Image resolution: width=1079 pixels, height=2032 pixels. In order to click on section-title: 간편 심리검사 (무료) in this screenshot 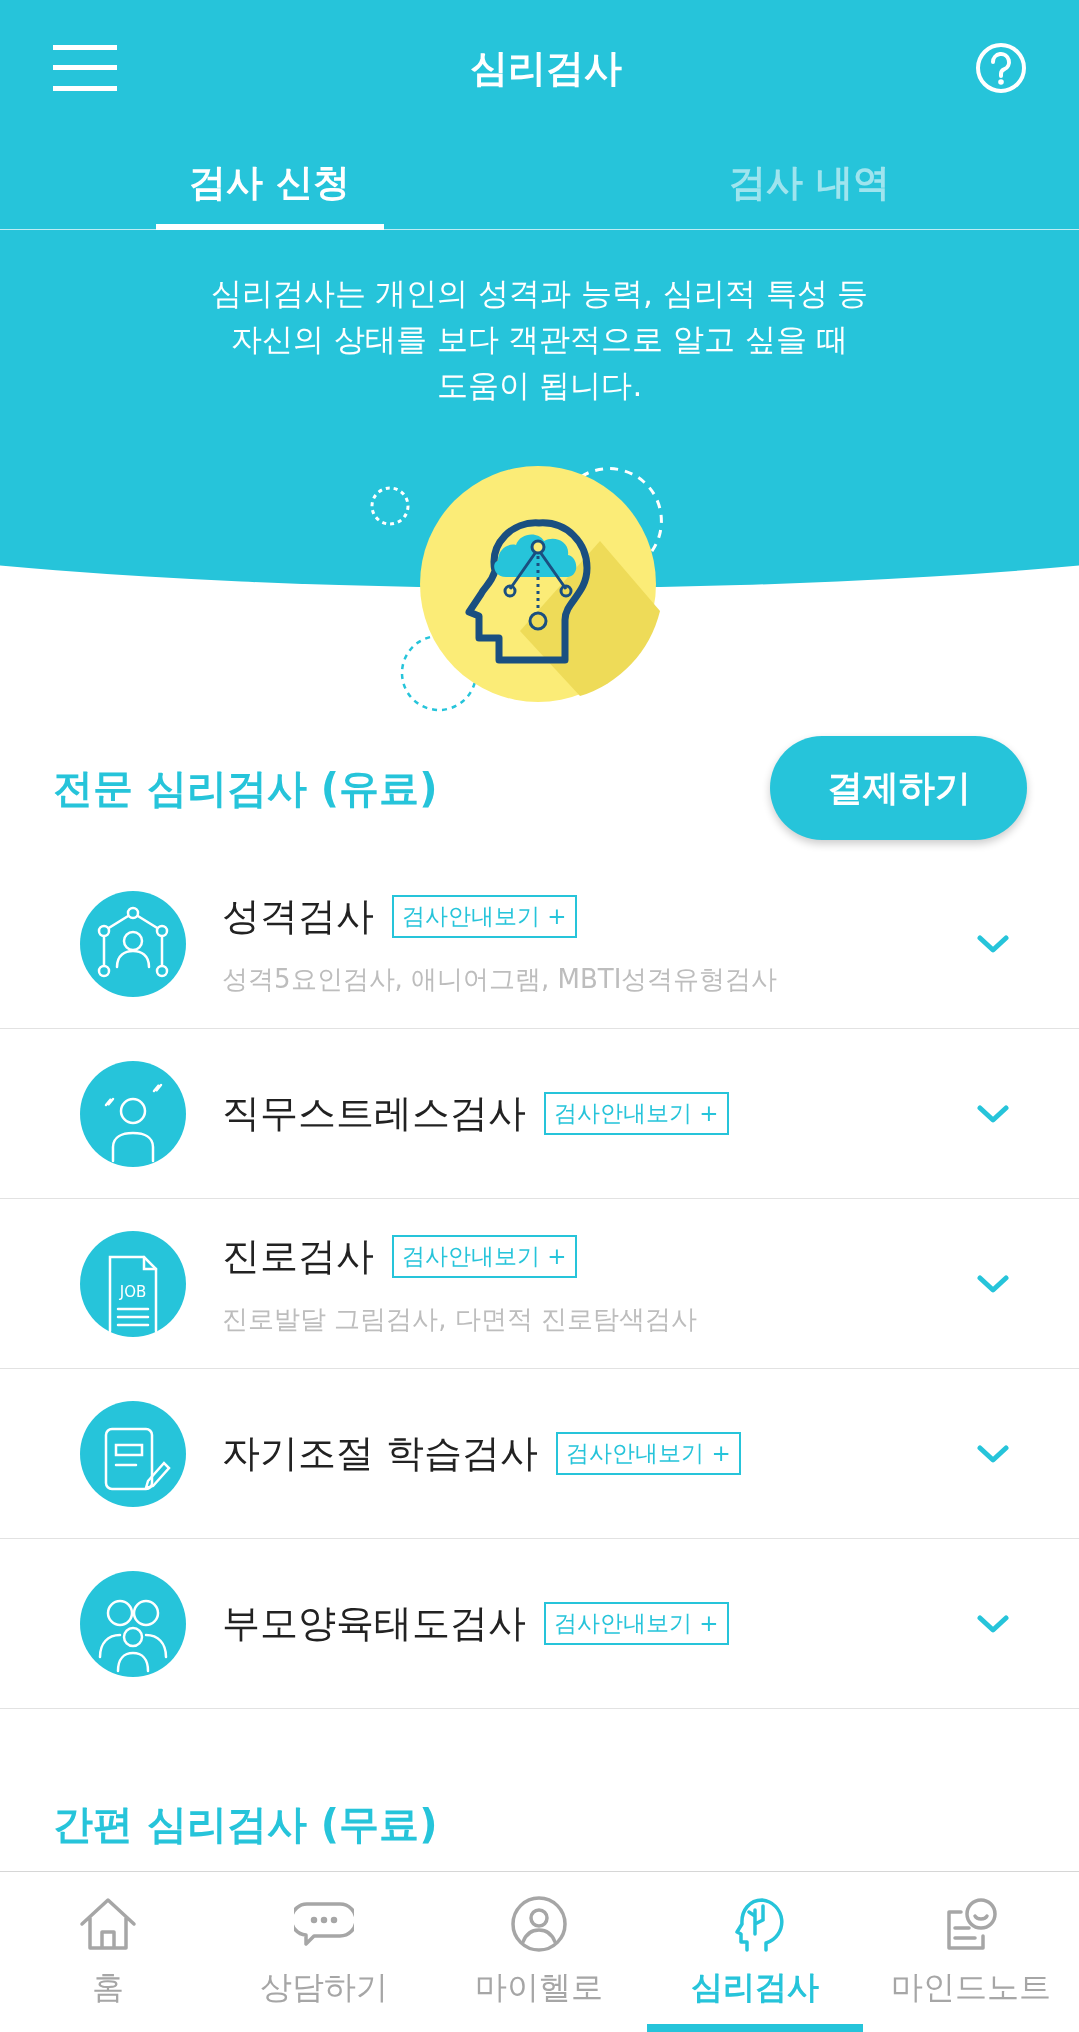, I will do `click(245, 1824)`.